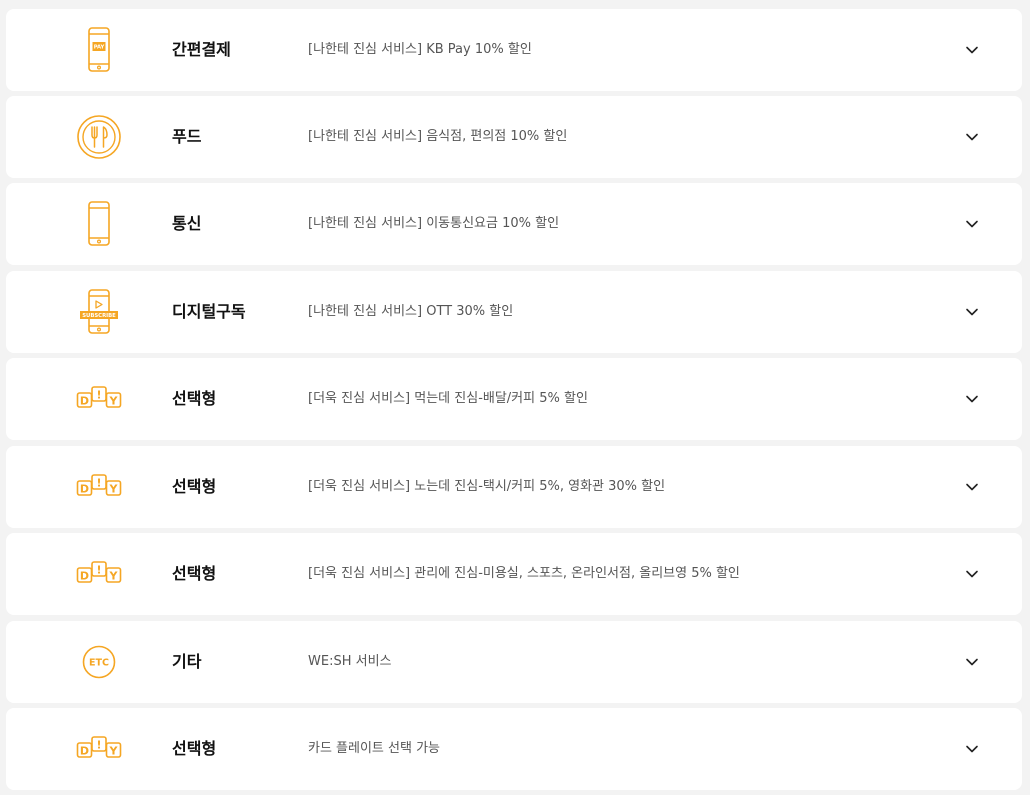 This screenshot has width=1030, height=795. Describe the element at coordinates (350, 661) in the screenshot. I see `benefit-description: WE:SH 서비스` at that location.